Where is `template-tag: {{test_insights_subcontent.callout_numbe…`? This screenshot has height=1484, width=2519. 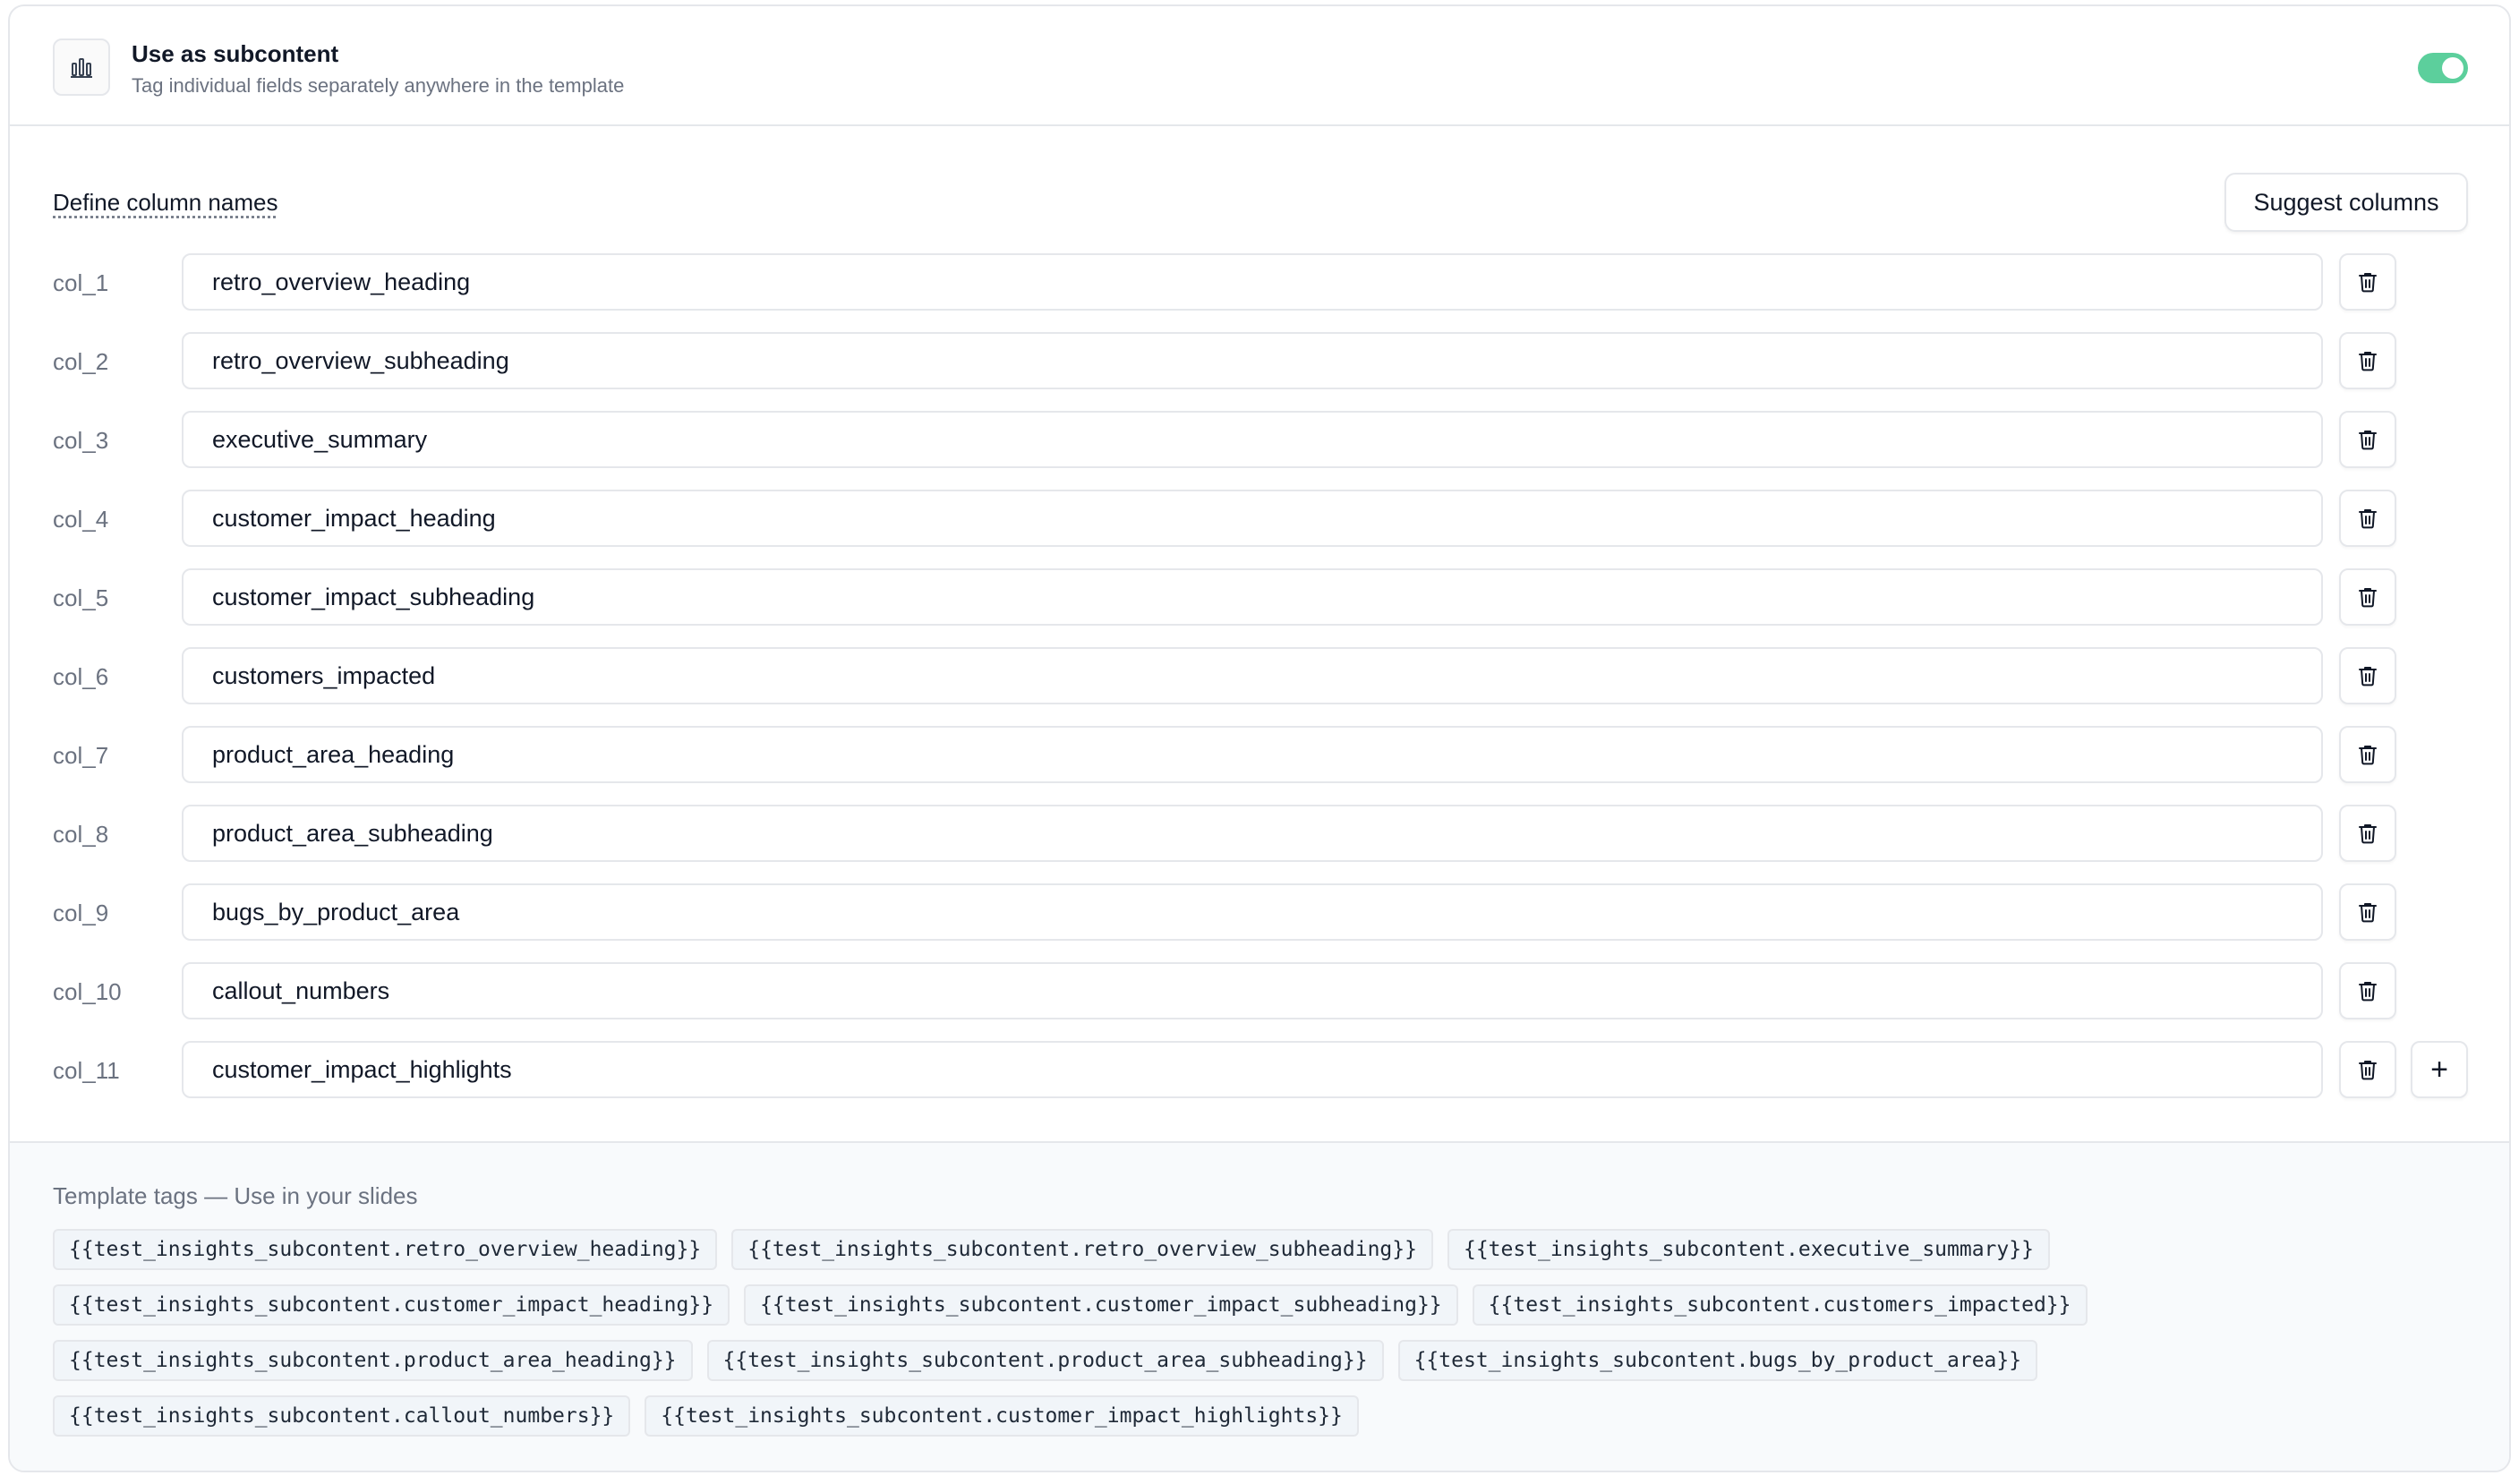 template-tag: {{test_insights_subcontent.callout_numbe… is located at coordinates (342, 1416).